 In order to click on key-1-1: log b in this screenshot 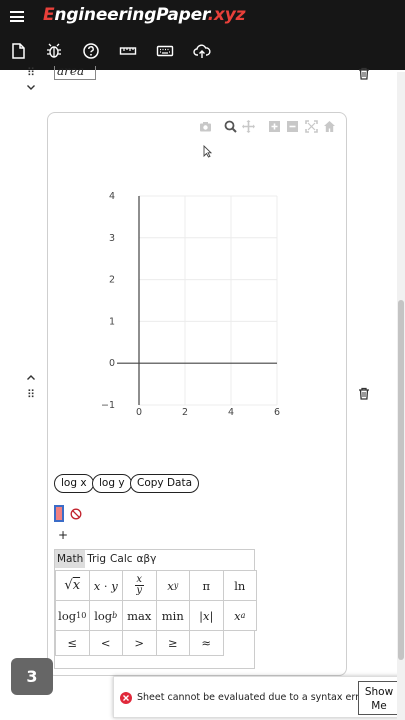, I will do `click(105, 615)`.